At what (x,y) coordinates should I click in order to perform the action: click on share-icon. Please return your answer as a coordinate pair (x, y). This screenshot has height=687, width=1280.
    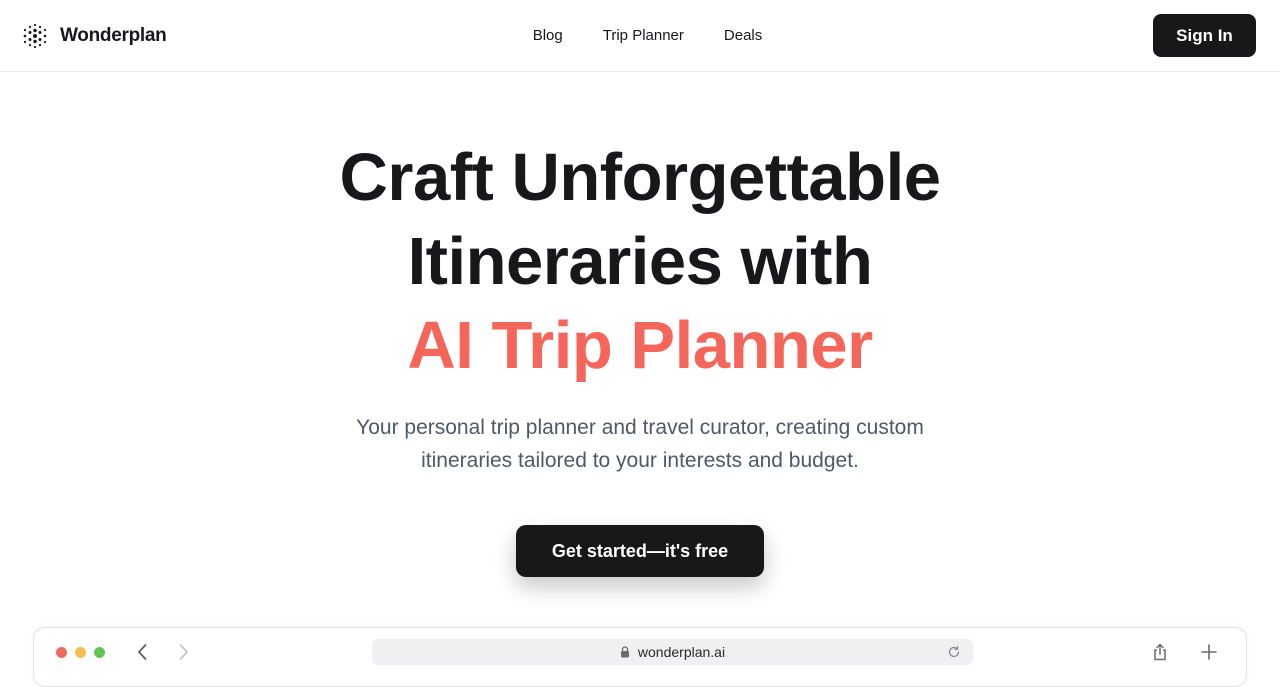
    Looking at the image, I should click on (1160, 652).